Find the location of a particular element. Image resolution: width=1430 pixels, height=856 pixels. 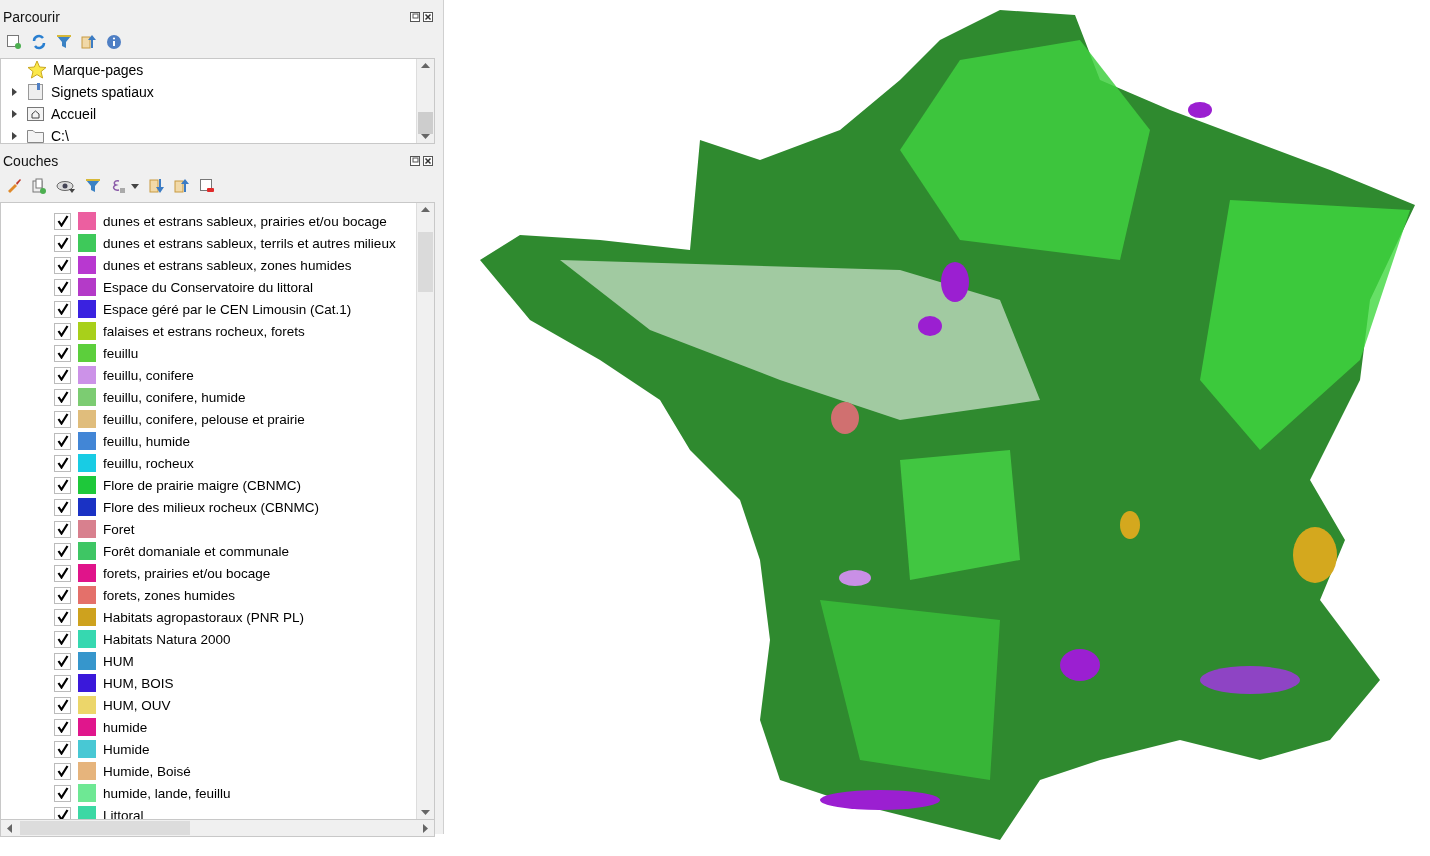

tree-item: C:\ is located at coordinates (60, 135).